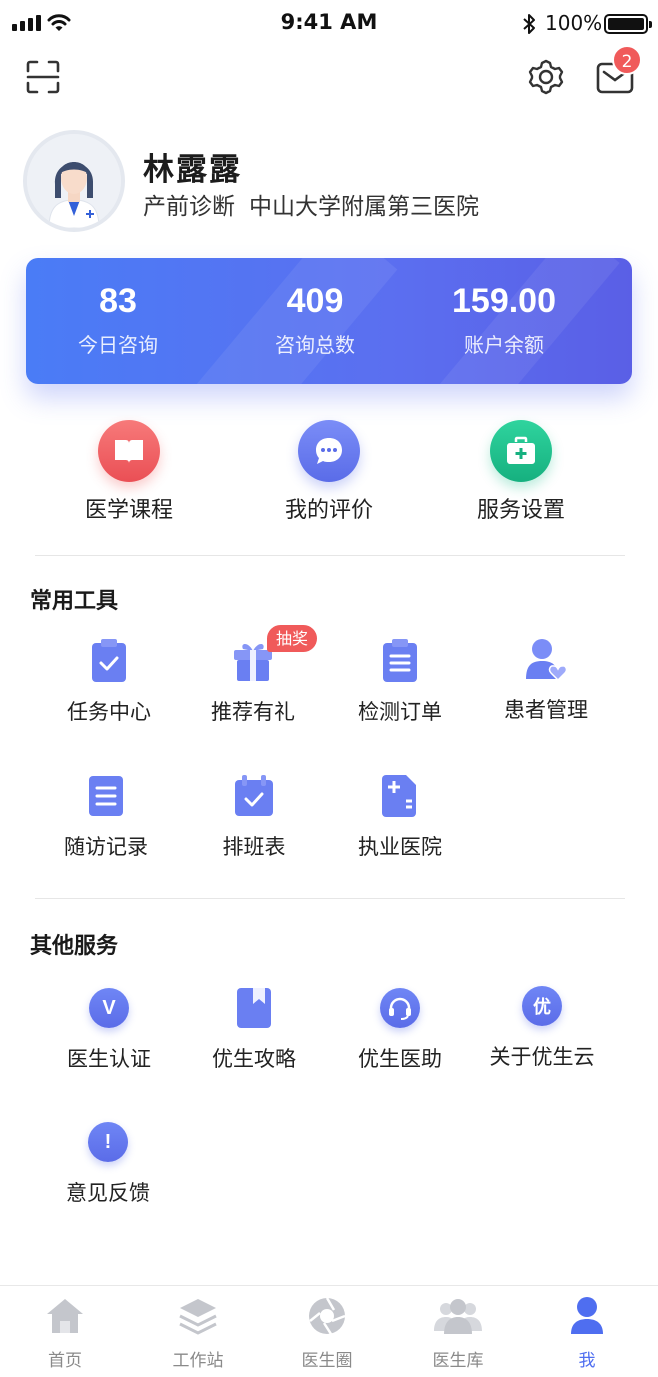 This screenshot has width=658, height=1377. What do you see at coordinates (587, 1361) in the screenshot?
I see `tab-label: 我` at bounding box center [587, 1361].